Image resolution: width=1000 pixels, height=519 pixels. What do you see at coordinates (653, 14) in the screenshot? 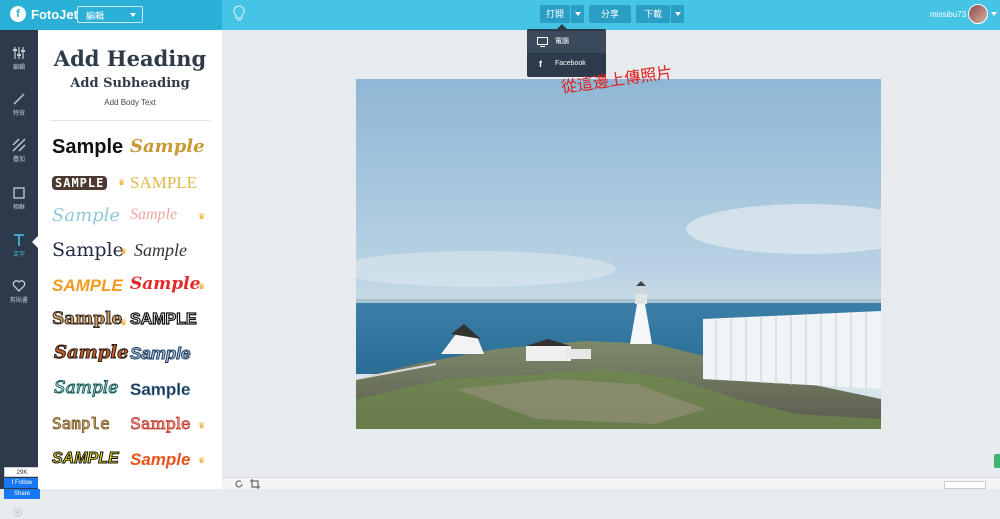
I see `download-button: 下載` at bounding box center [653, 14].